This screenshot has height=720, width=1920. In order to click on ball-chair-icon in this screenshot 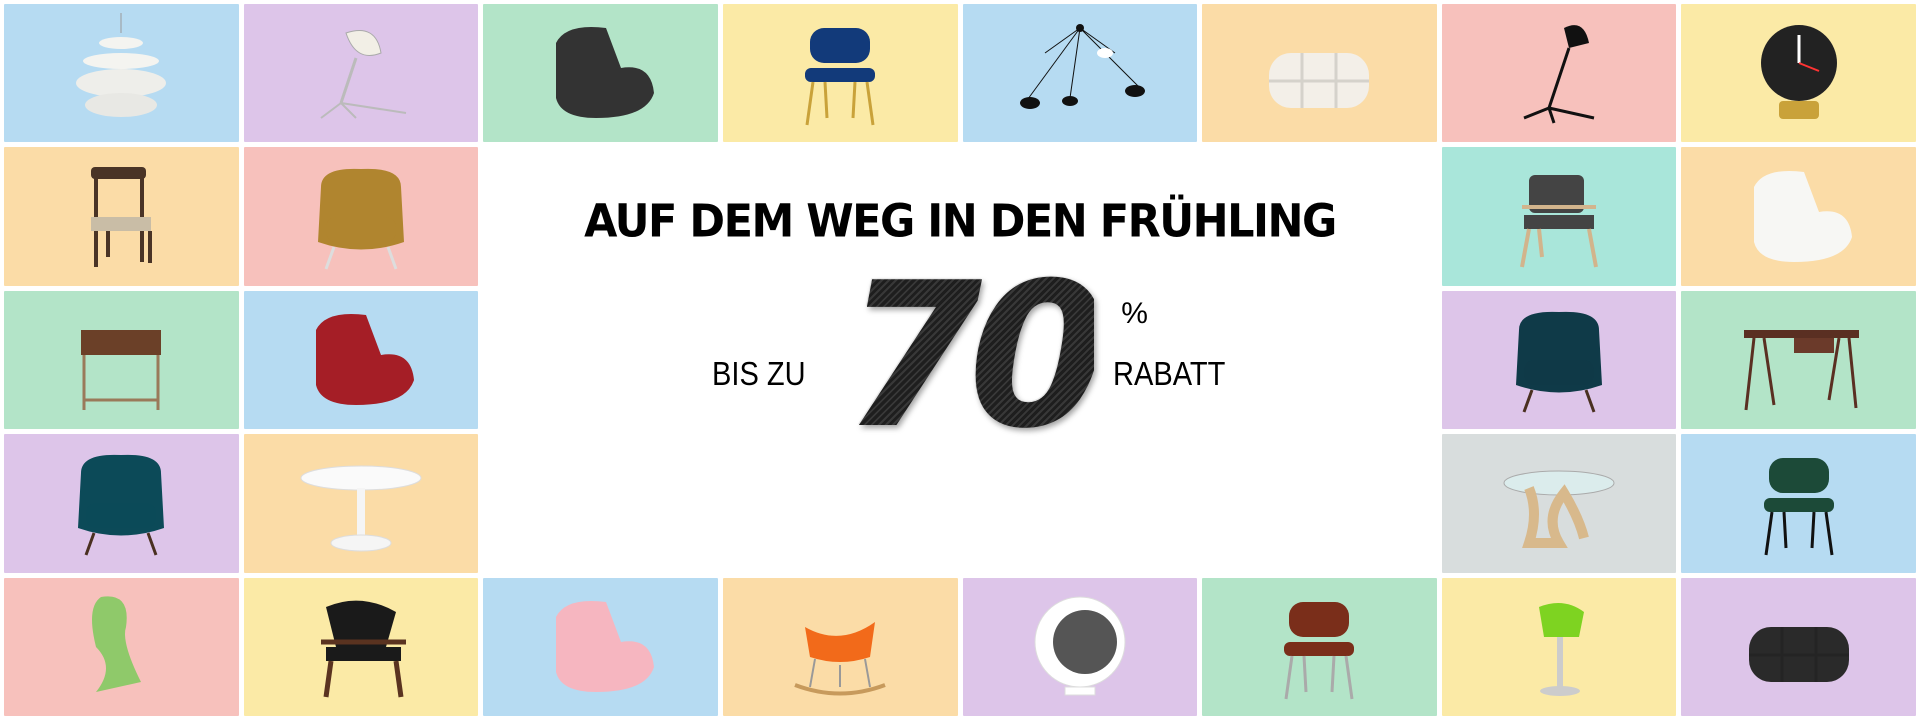, I will do `click(1080, 646)`.